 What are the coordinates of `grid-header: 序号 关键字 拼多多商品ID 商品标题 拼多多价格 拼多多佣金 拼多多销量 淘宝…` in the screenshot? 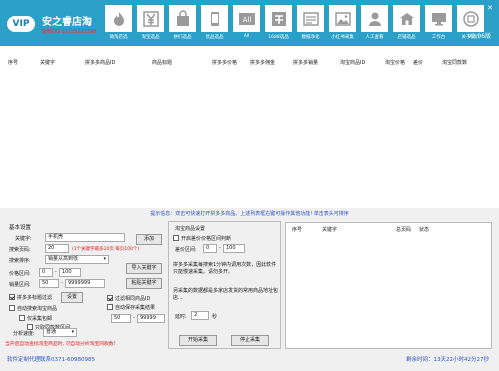 It's located at (249, 65).